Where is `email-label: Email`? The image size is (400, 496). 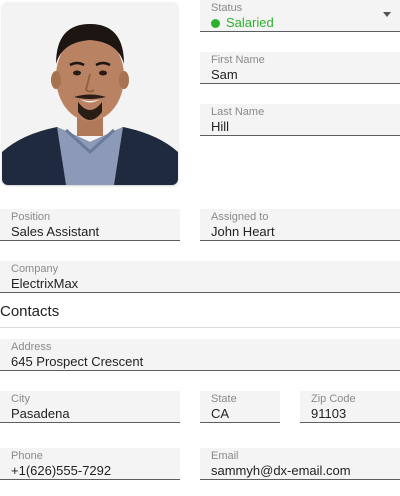 email-label: Email is located at coordinates (225, 456).